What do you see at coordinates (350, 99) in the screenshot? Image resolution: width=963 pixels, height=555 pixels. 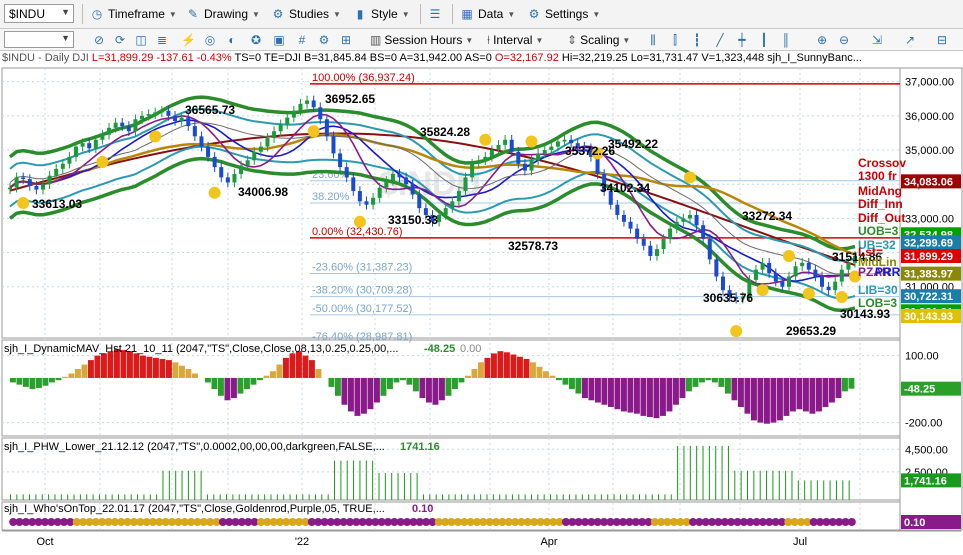 I see `swing-annotation: 36952.65` at bounding box center [350, 99].